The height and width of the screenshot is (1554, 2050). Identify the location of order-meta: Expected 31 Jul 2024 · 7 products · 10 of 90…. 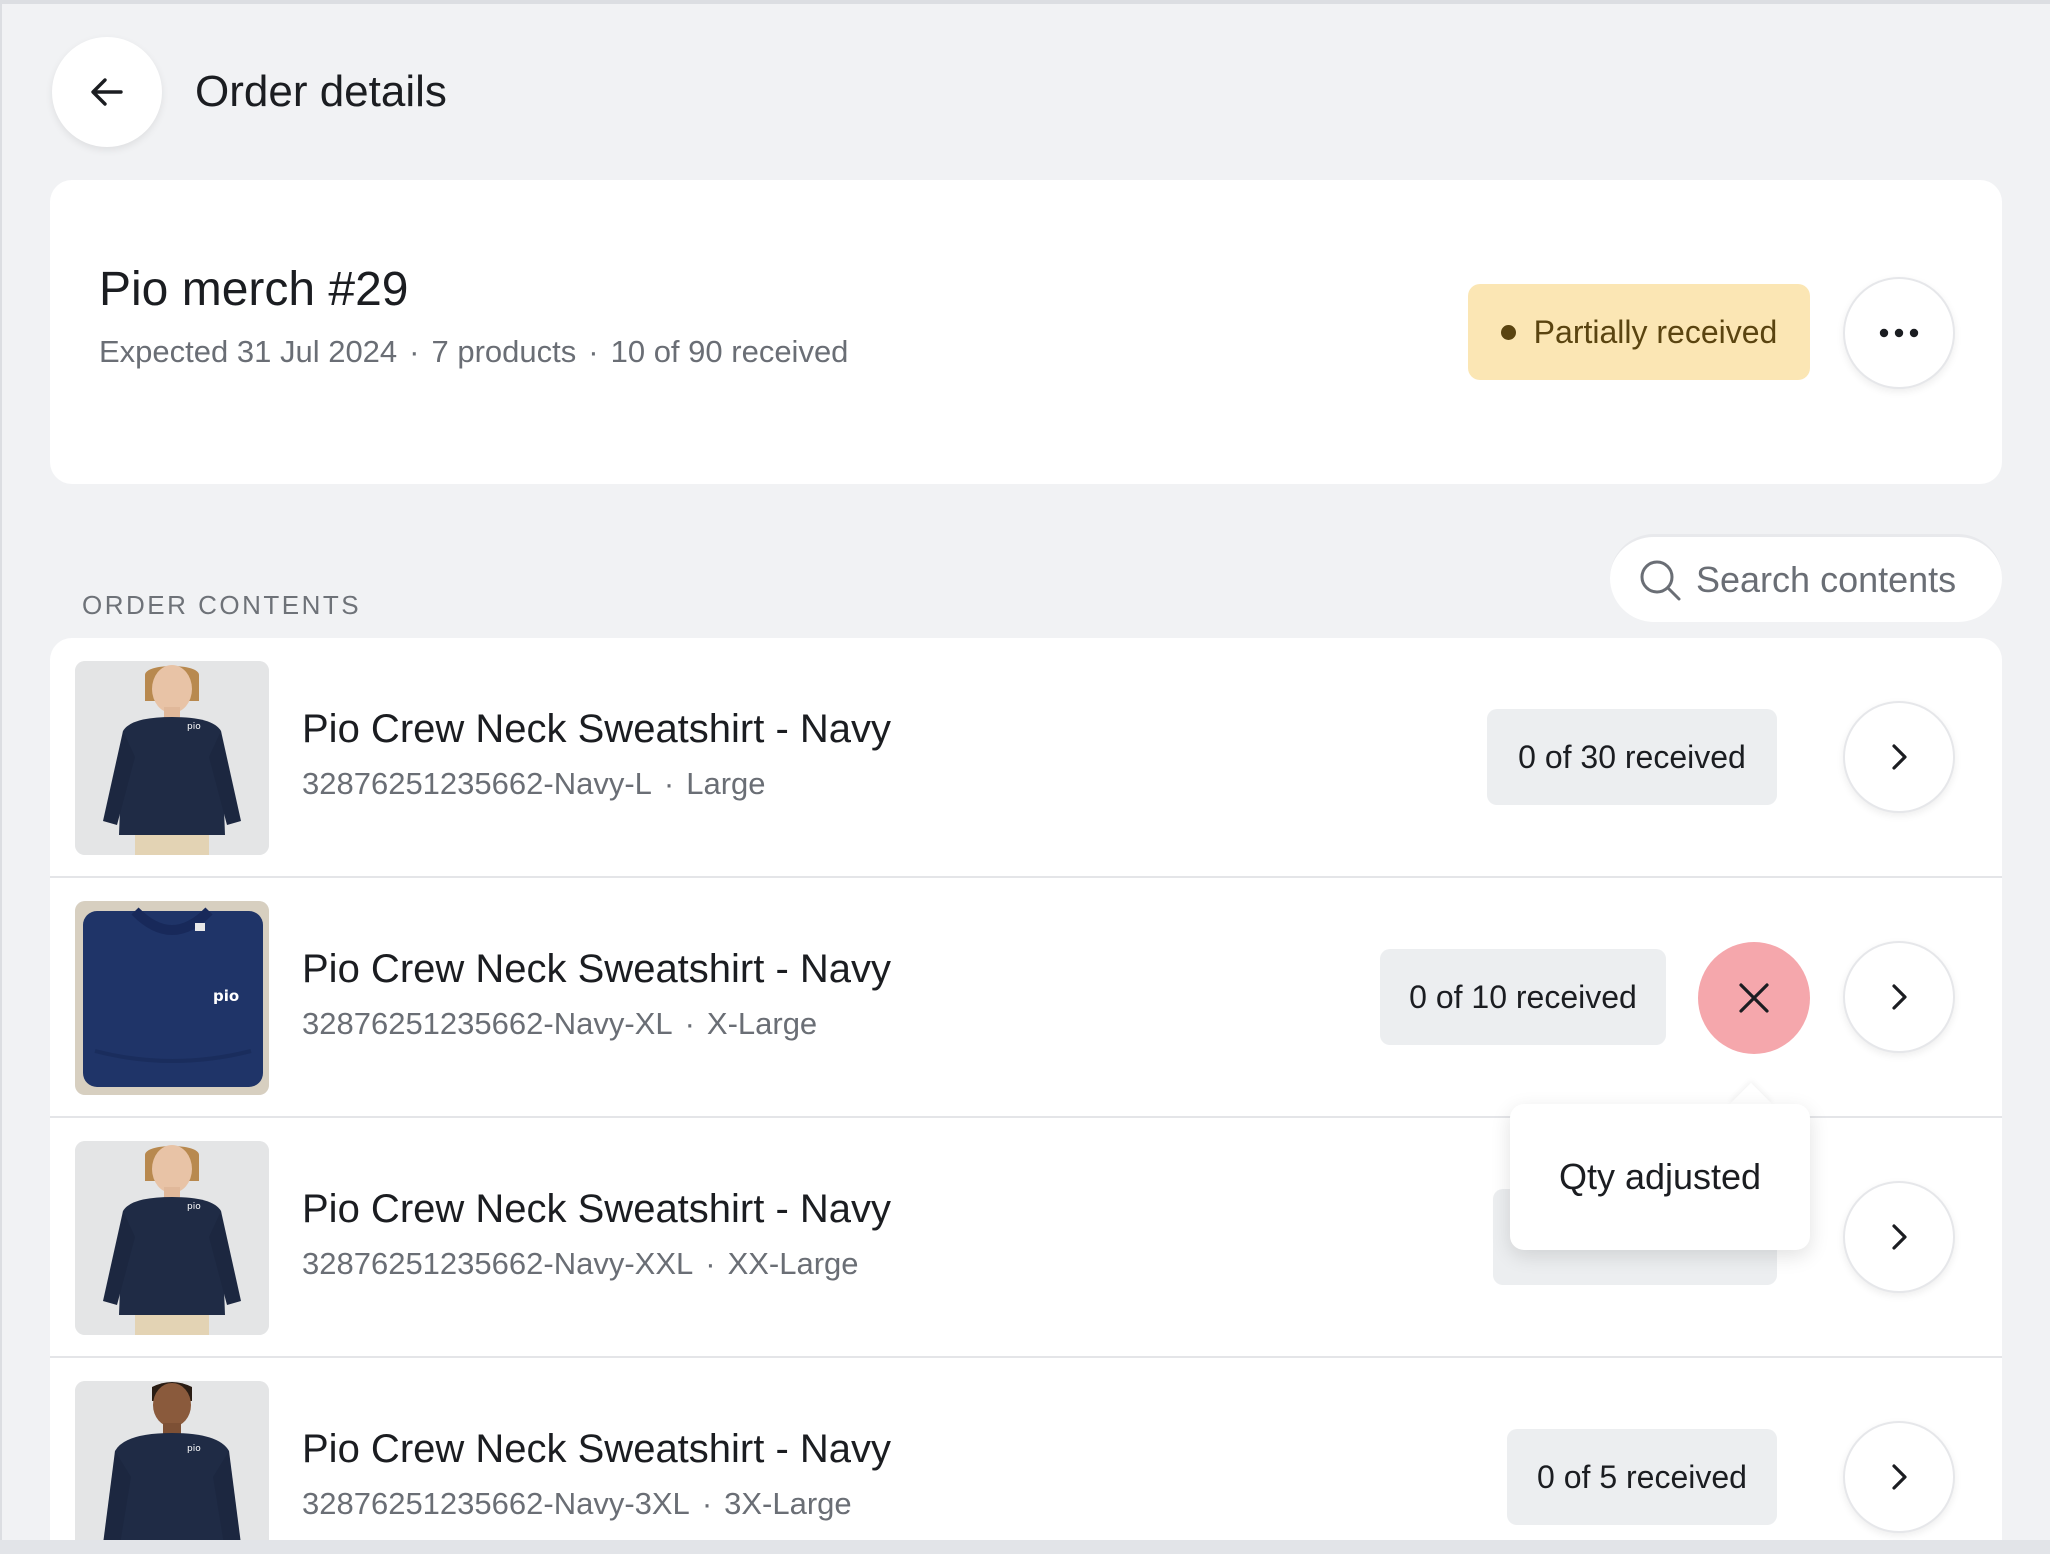
(473, 352).